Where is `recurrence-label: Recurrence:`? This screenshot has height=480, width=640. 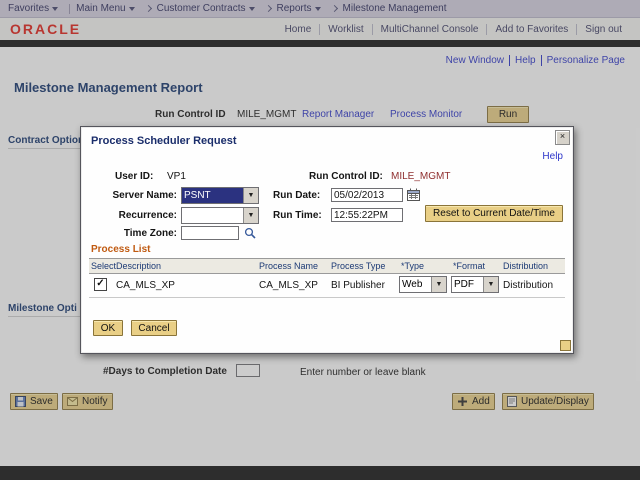 recurrence-label: Recurrence: is located at coordinates (147, 215).